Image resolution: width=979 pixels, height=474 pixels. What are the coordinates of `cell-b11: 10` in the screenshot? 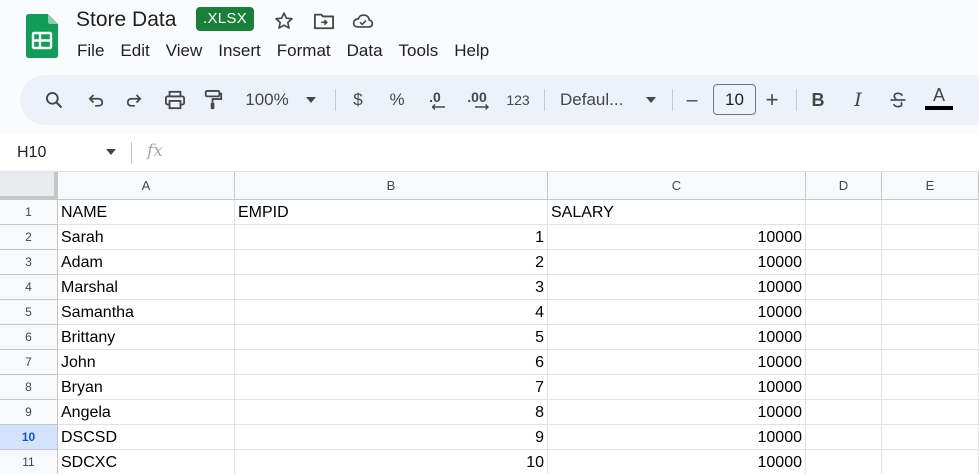 It's located at (391, 462).